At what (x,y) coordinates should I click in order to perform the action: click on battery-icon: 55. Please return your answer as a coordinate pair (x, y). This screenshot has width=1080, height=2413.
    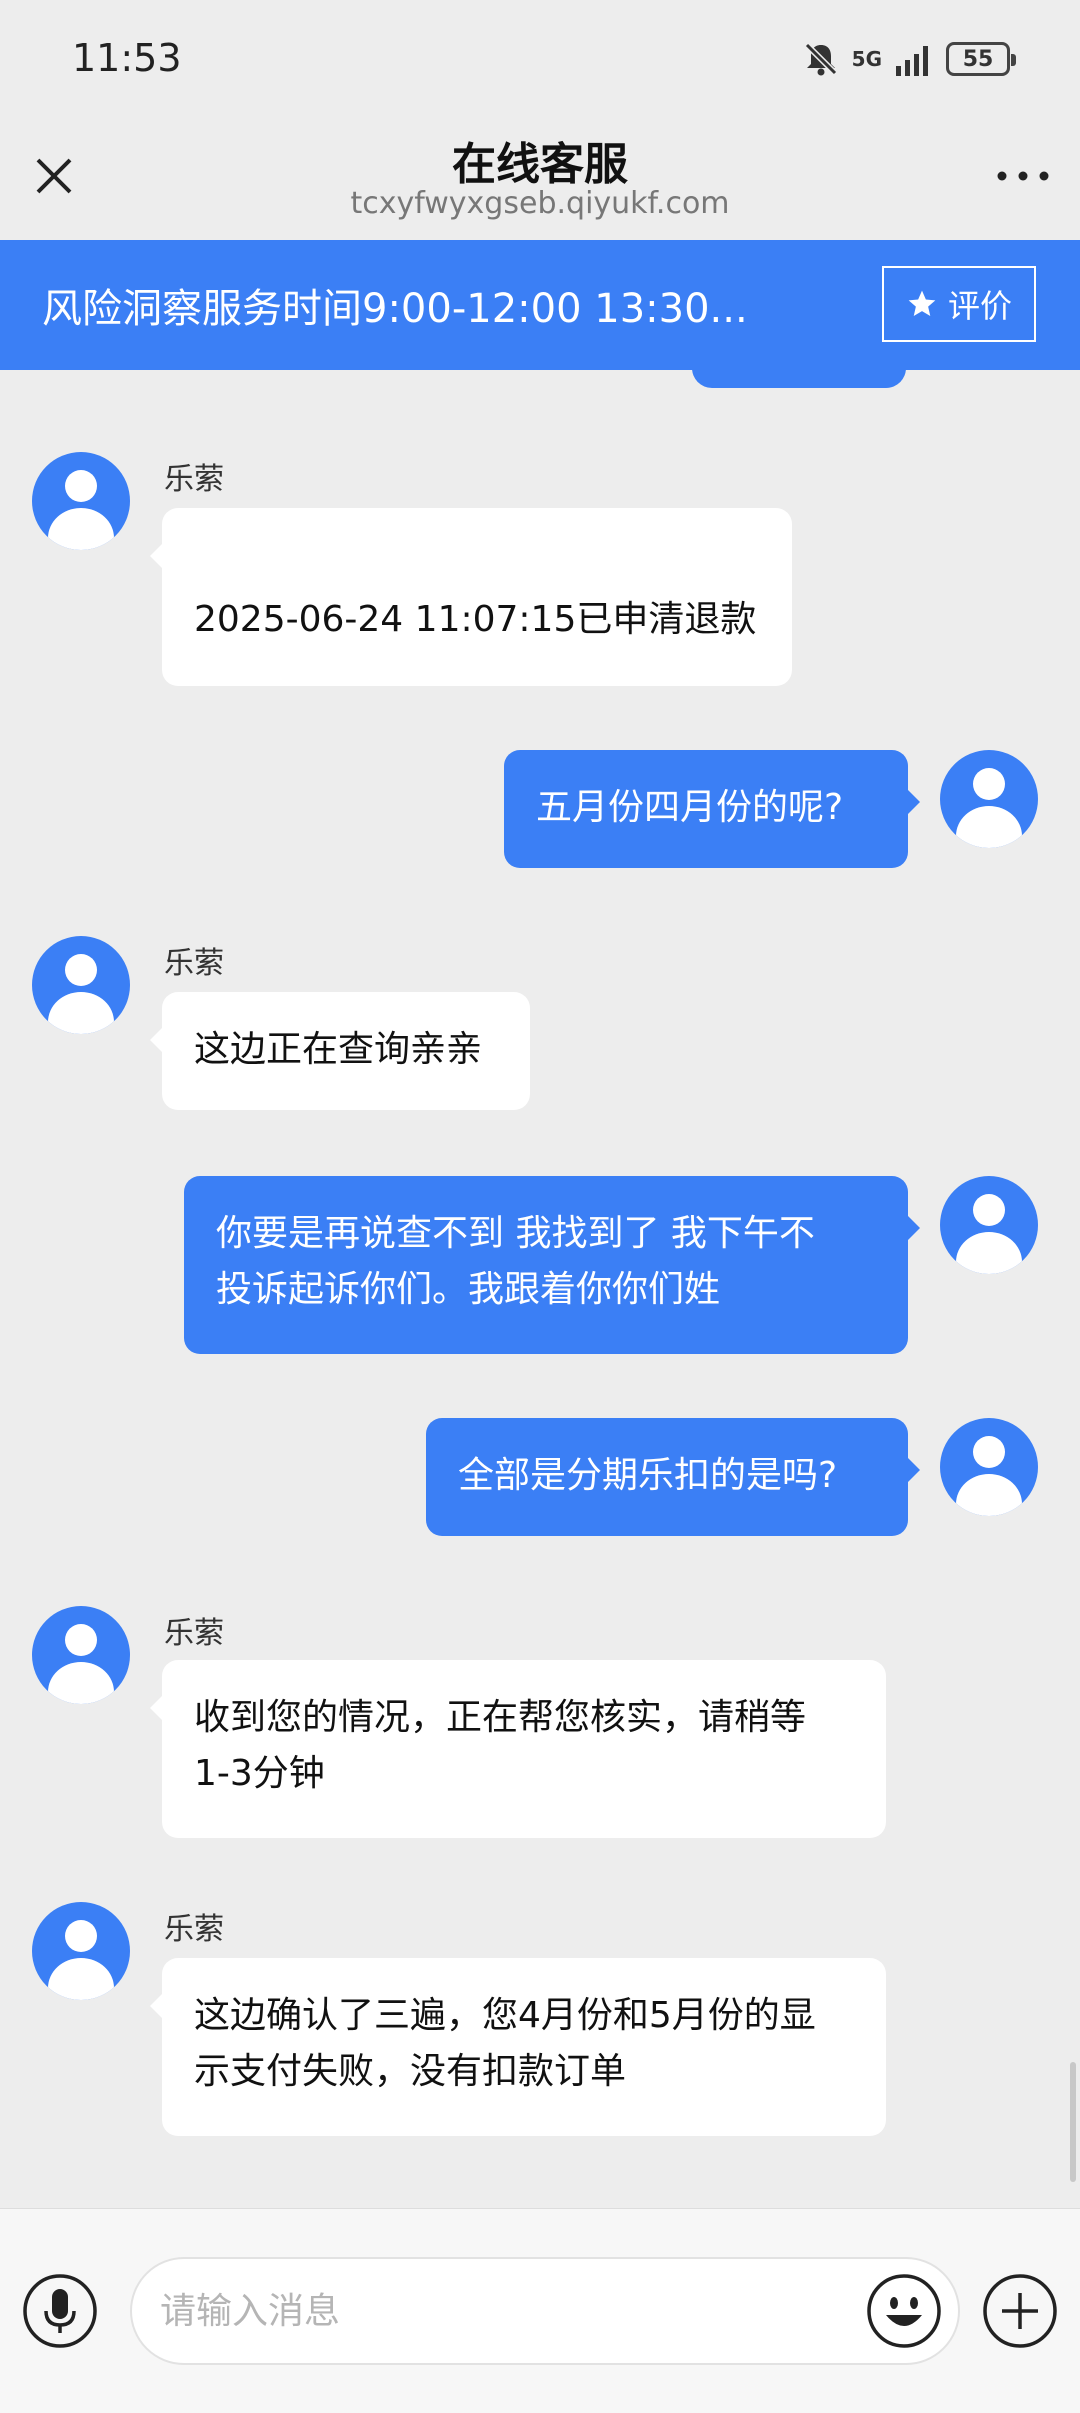
    Looking at the image, I should click on (981, 59).